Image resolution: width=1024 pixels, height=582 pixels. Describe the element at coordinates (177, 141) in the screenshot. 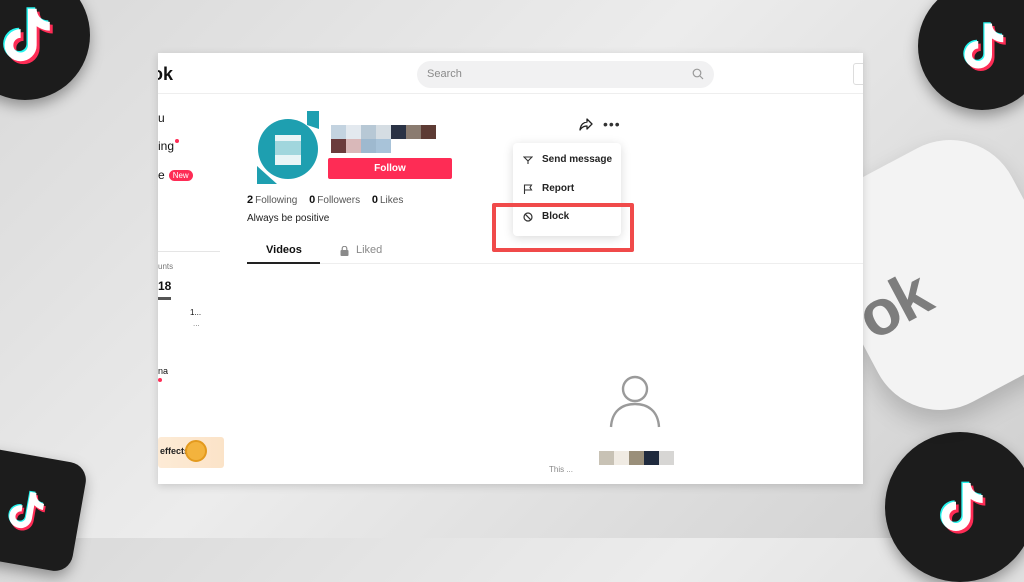

I see `notification-dot` at that location.